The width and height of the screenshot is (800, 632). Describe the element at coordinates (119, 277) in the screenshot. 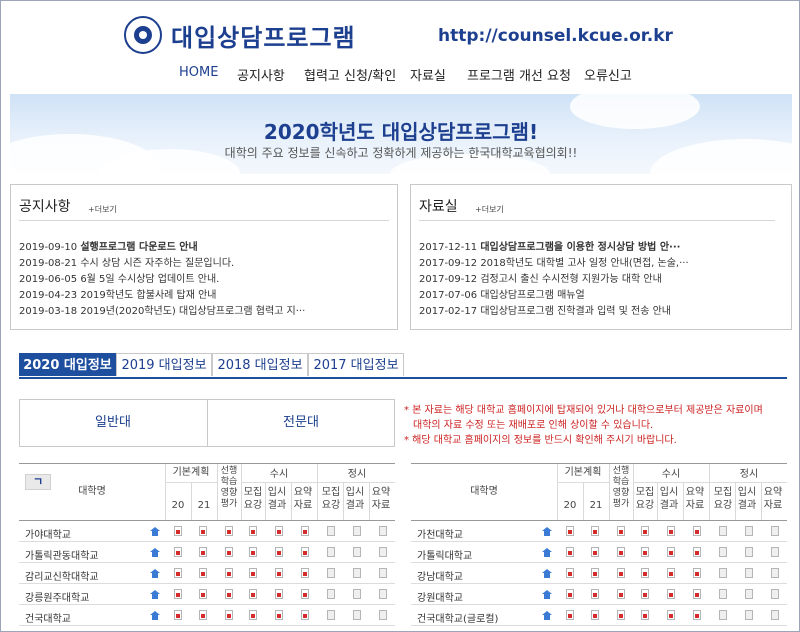

I see `notice-item: 2019-06-05 6월 5일 수시상담 업데이트 안내.` at that location.